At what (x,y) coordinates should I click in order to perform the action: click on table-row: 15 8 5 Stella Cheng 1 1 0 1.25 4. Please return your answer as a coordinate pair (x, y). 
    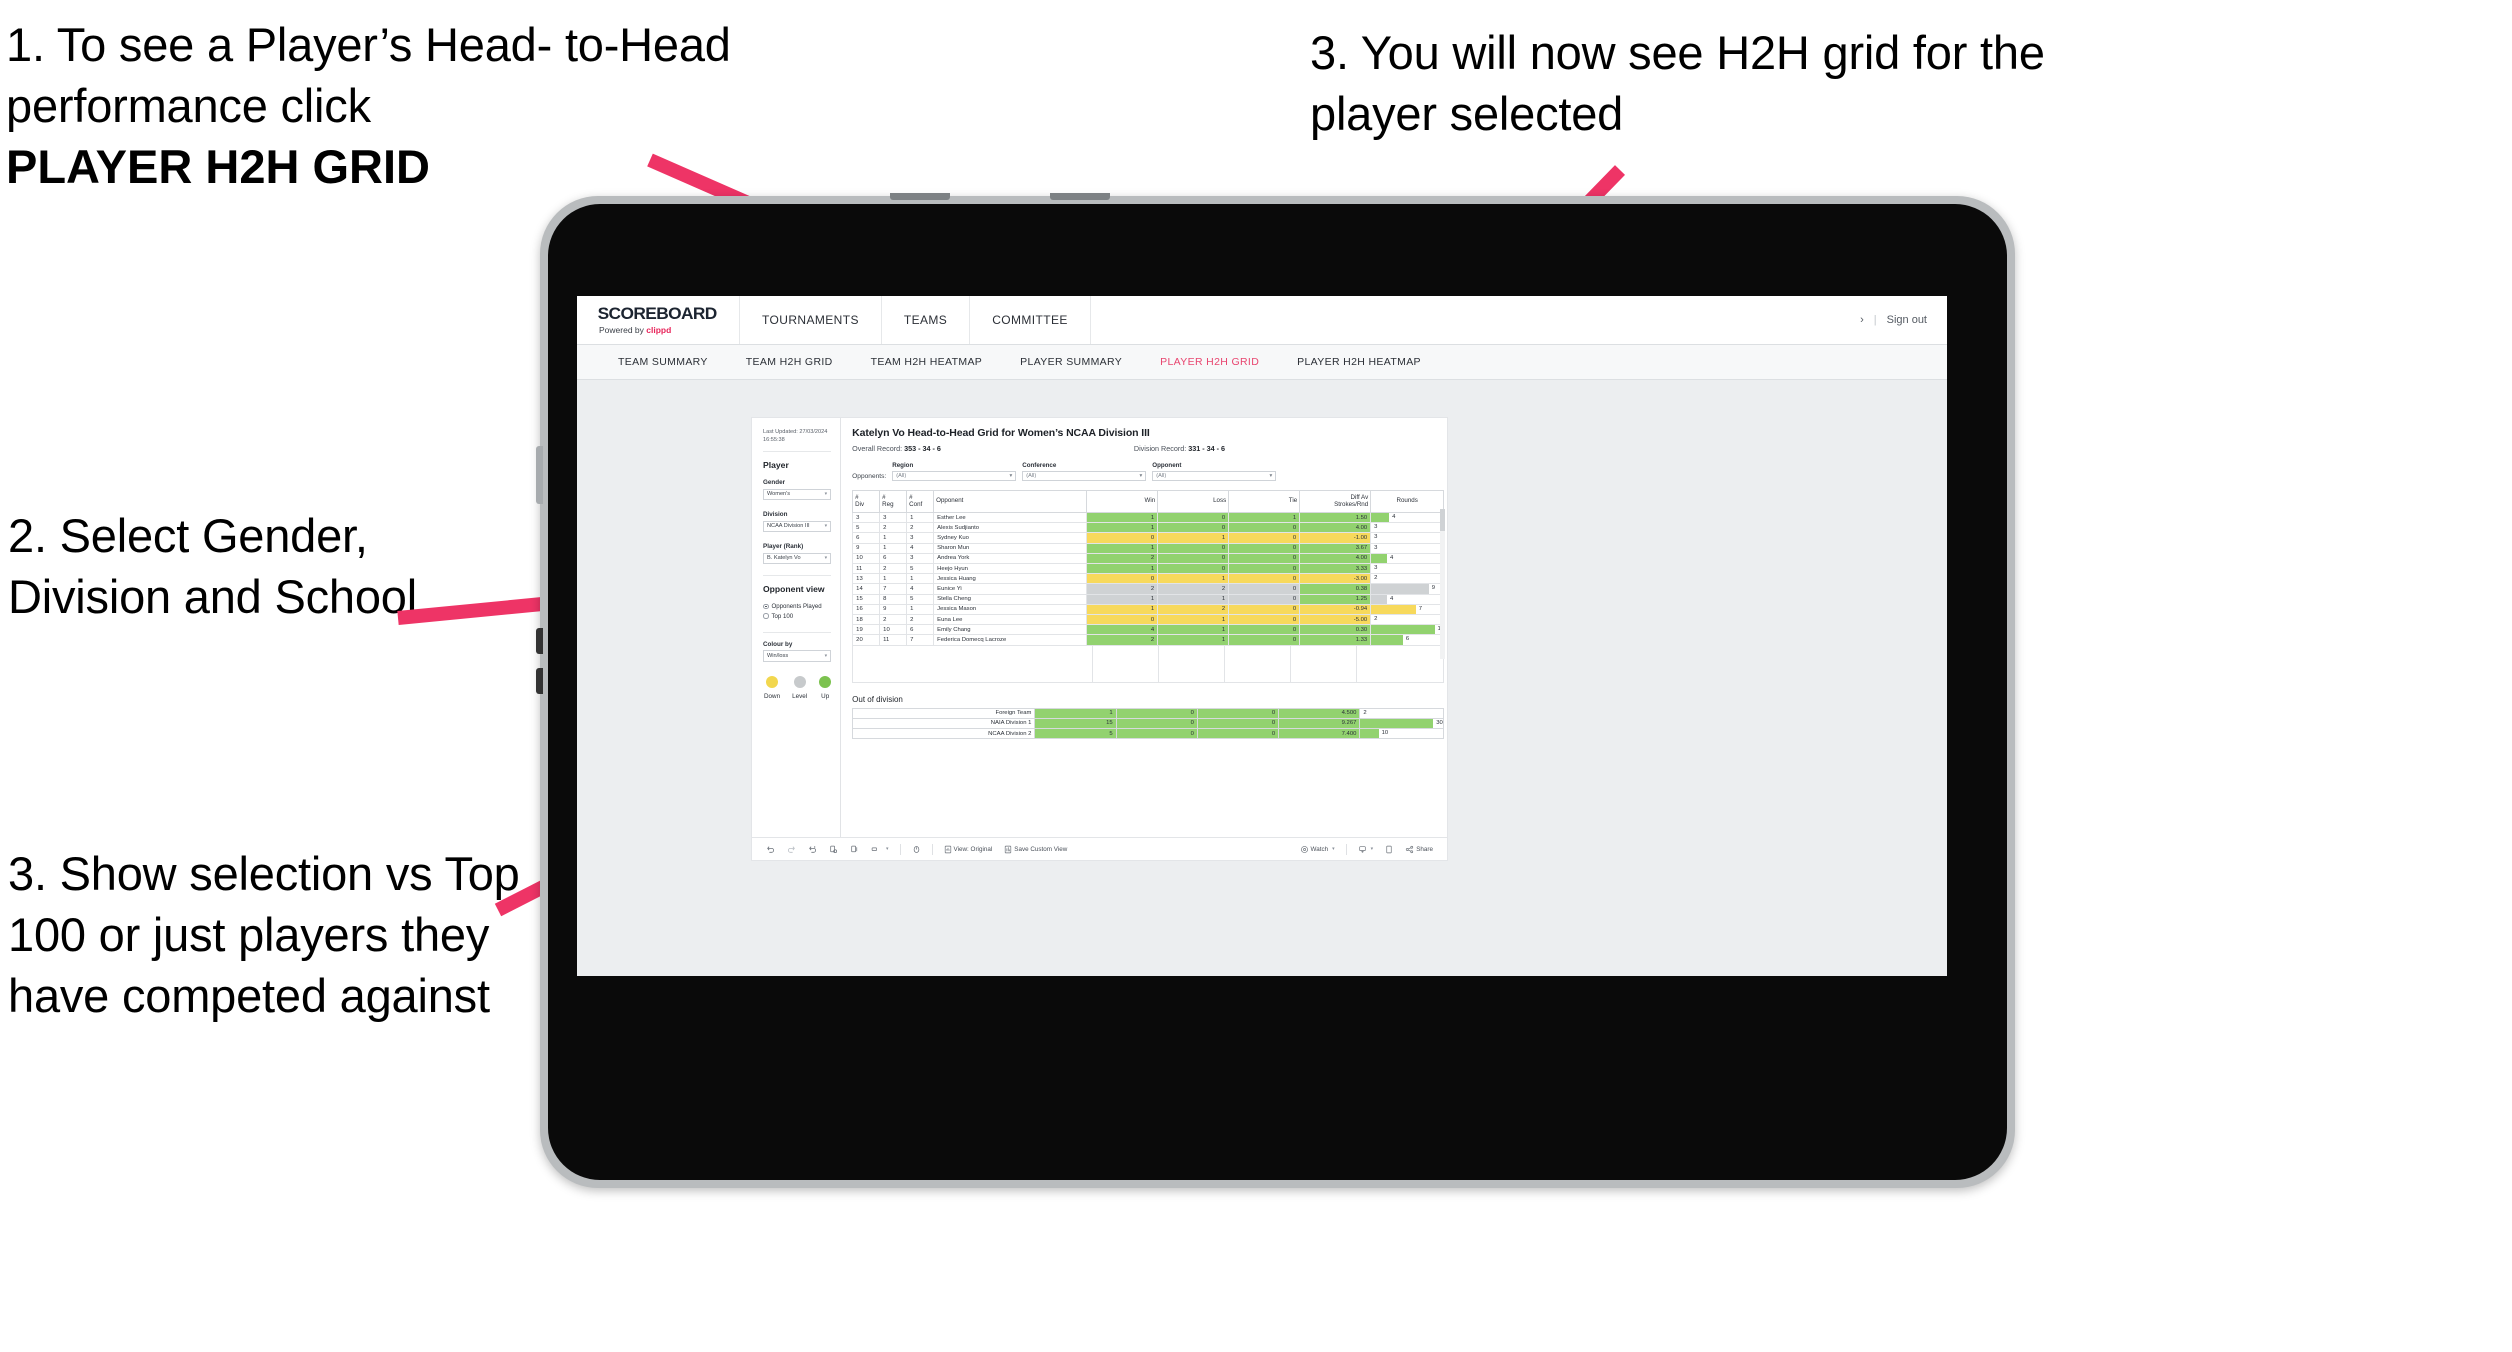
    Looking at the image, I should click on (1148, 599).